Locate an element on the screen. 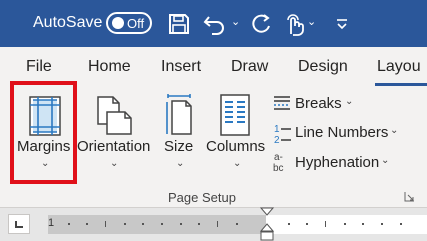 This screenshot has height=241, width=427. tab-draw: Draw is located at coordinates (249, 67).